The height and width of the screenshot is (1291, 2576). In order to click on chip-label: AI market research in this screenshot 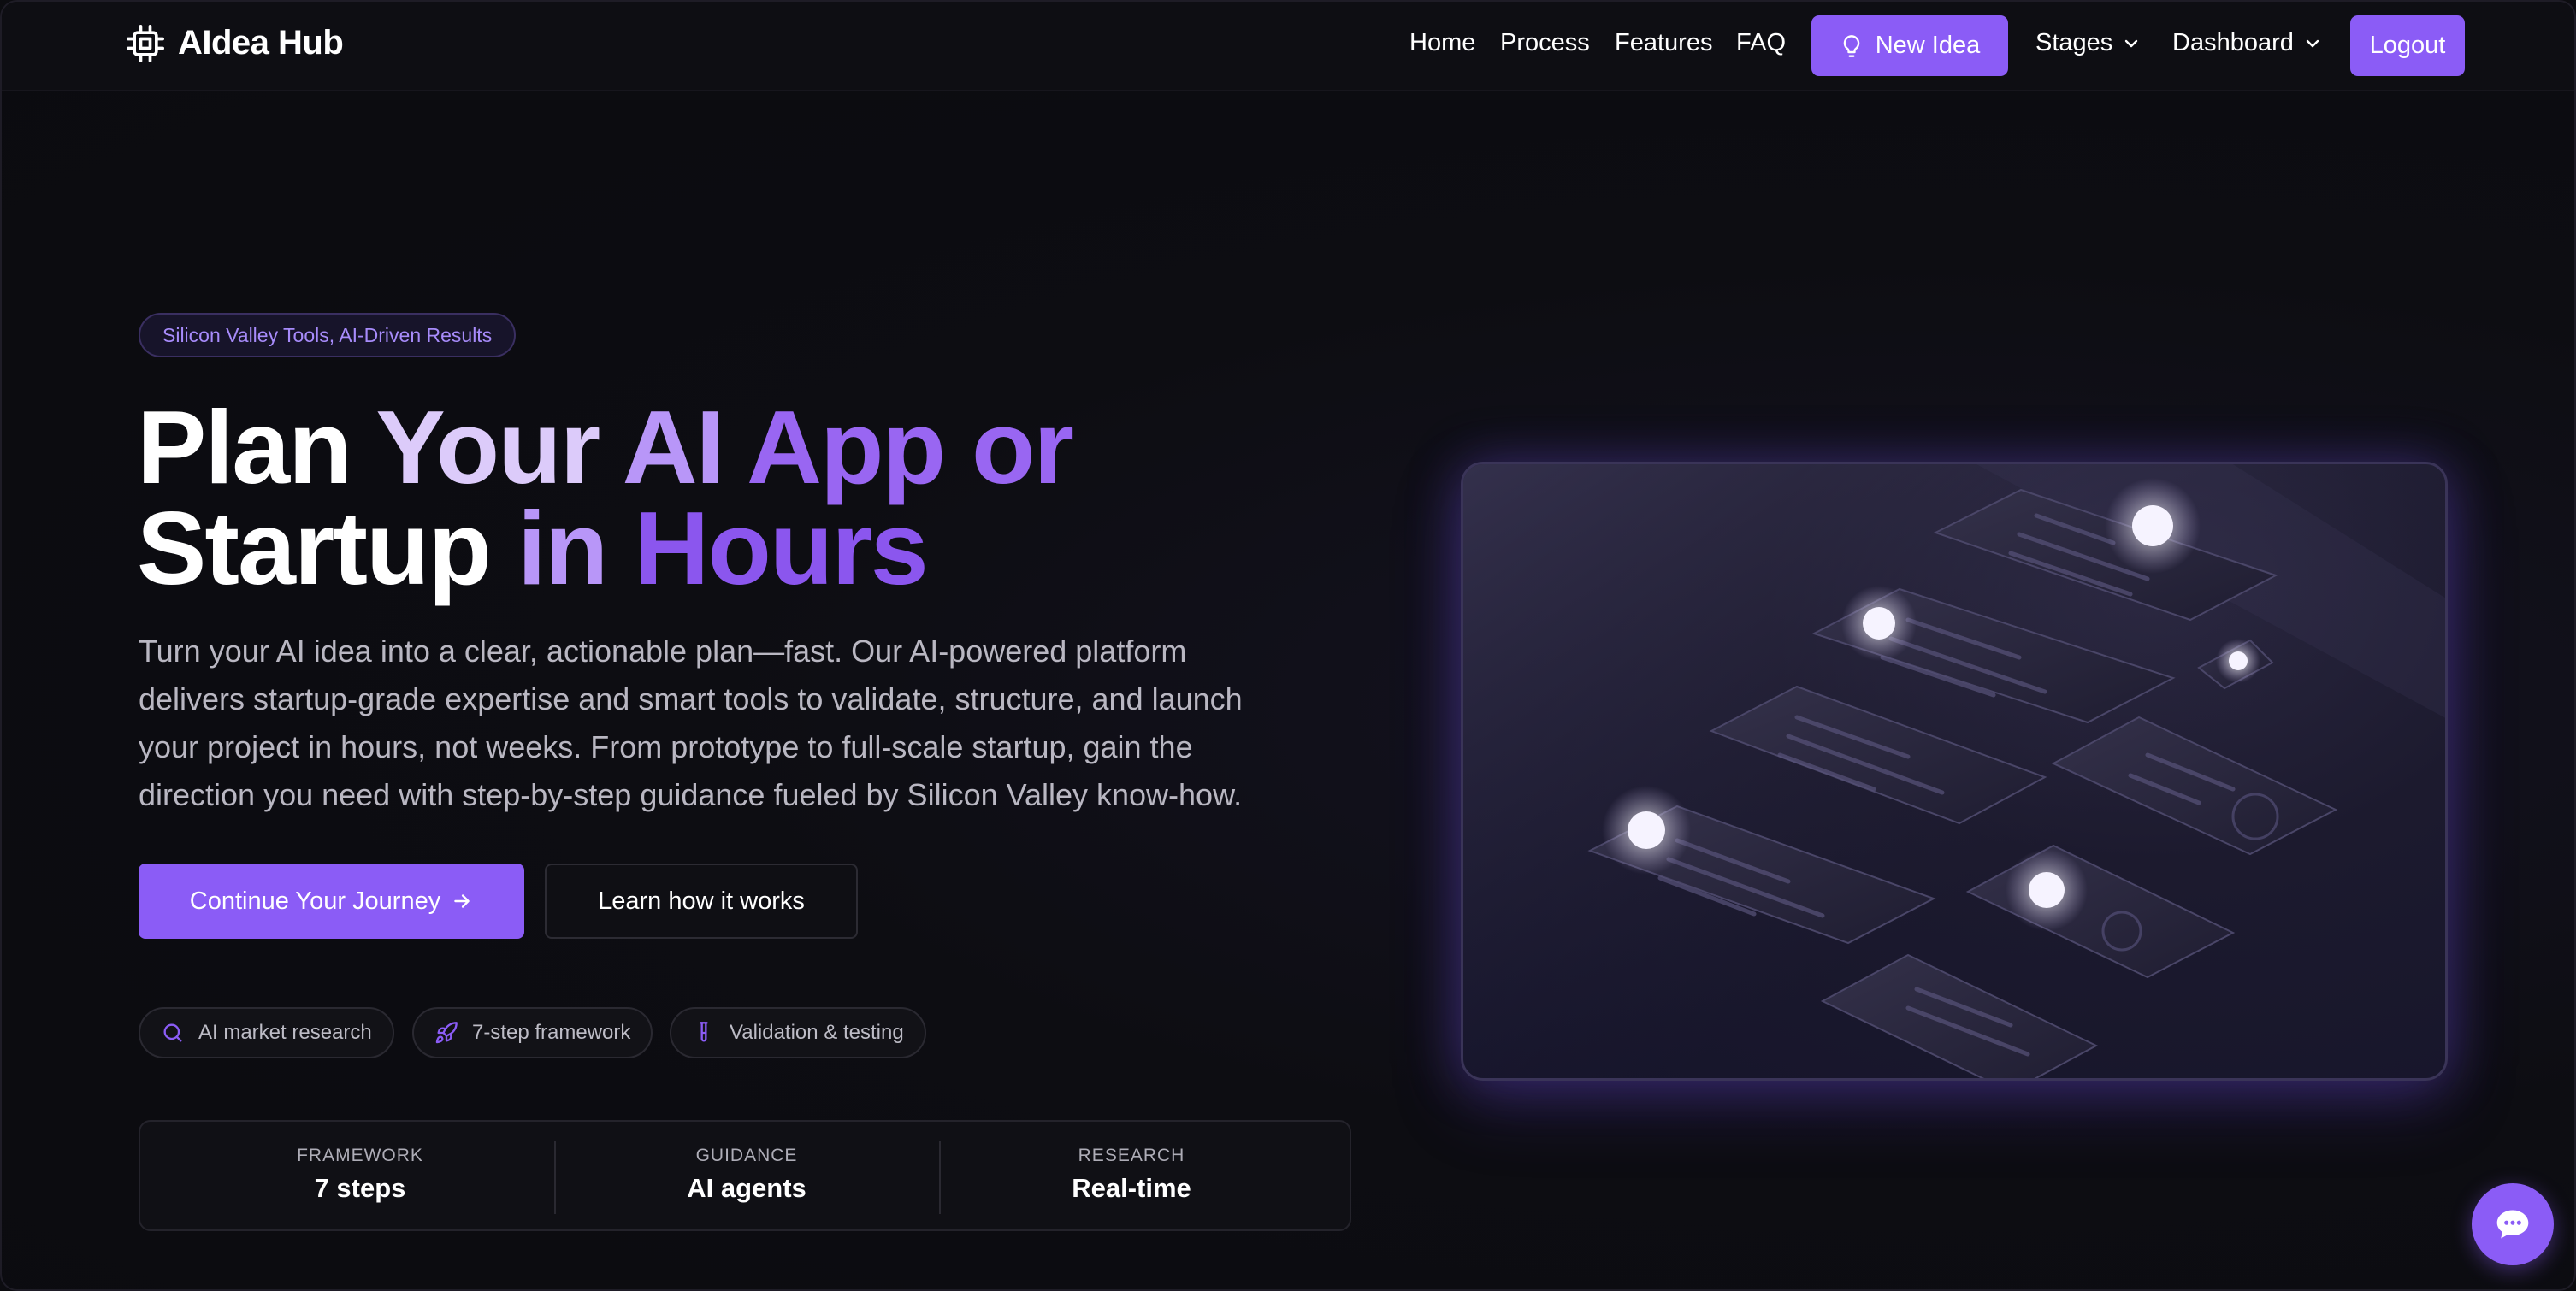, I will do `click(285, 1032)`.